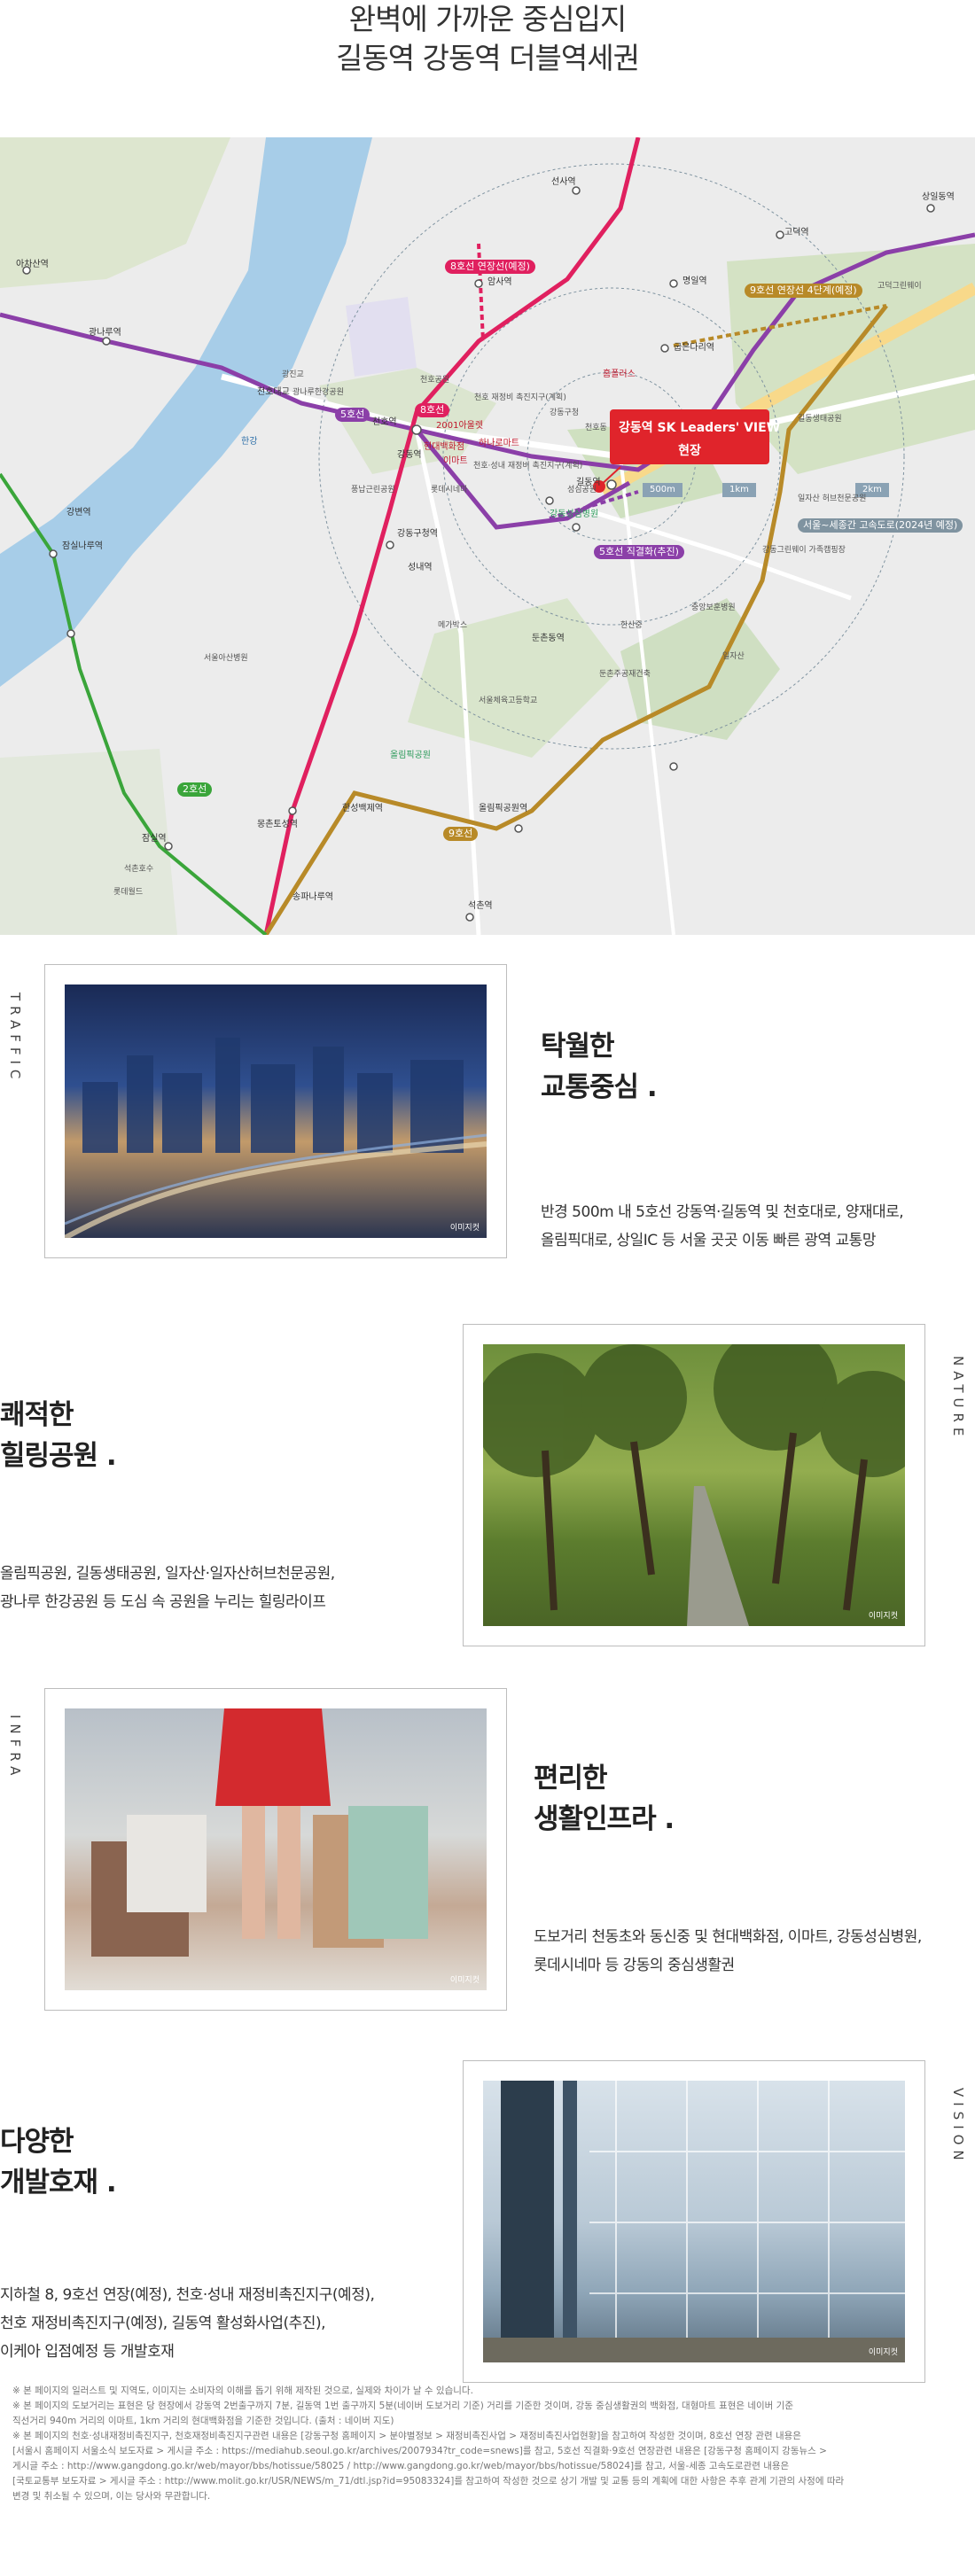 The height and width of the screenshot is (2576, 975). What do you see at coordinates (722, 1212) in the screenshot?
I see `traffic-body-1: 반경 500m 내 5호선 강동역·길동역 및 천호대로, 양재대로,` at bounding box center [722, 1212].